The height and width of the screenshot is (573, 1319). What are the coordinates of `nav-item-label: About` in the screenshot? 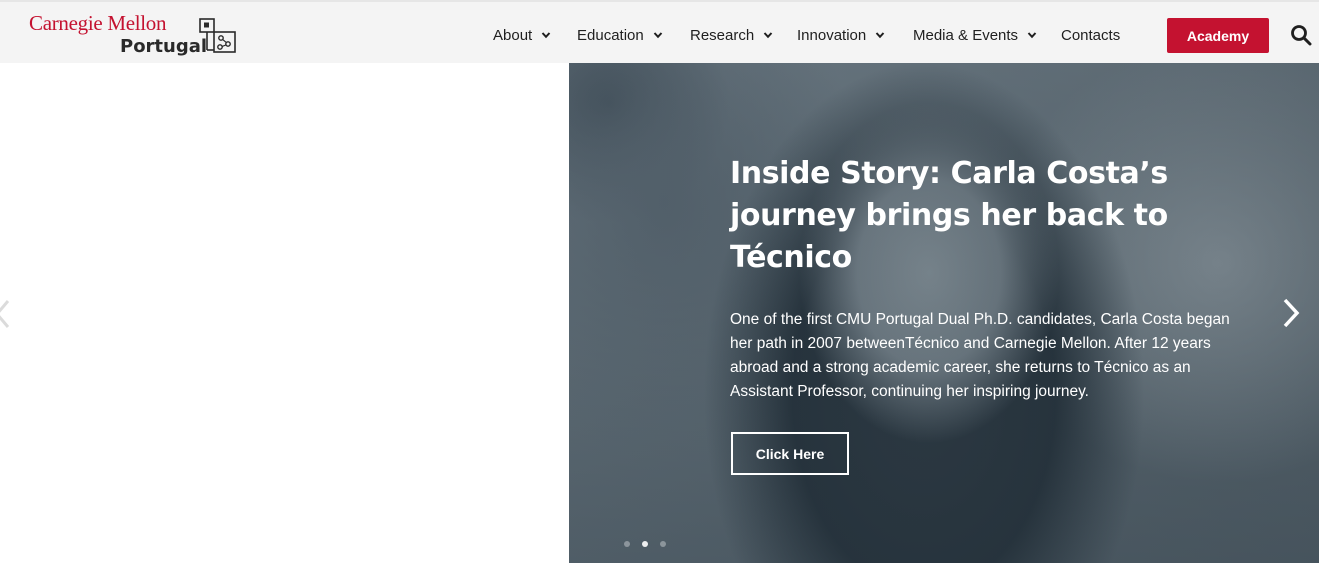 It's located at (513, 35).